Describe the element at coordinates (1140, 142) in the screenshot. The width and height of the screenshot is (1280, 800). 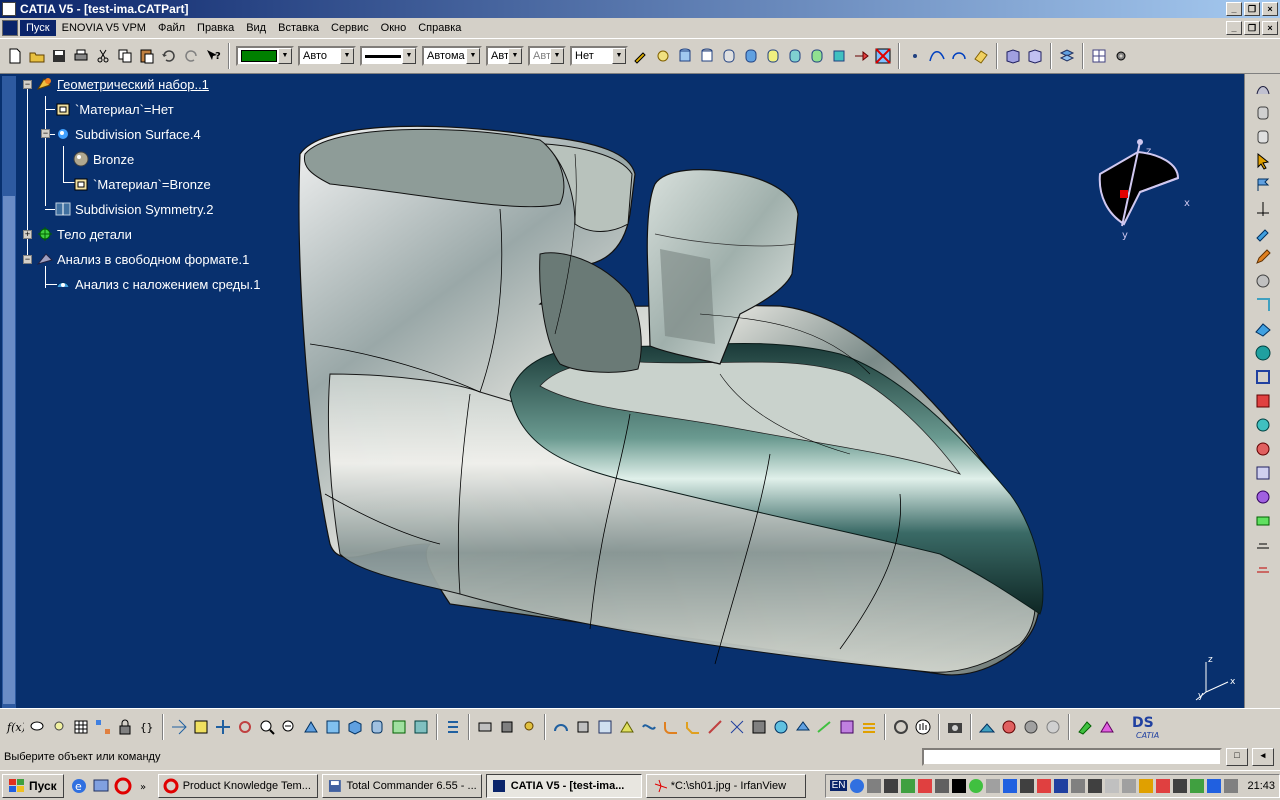
I see `compass-handle` at that location.